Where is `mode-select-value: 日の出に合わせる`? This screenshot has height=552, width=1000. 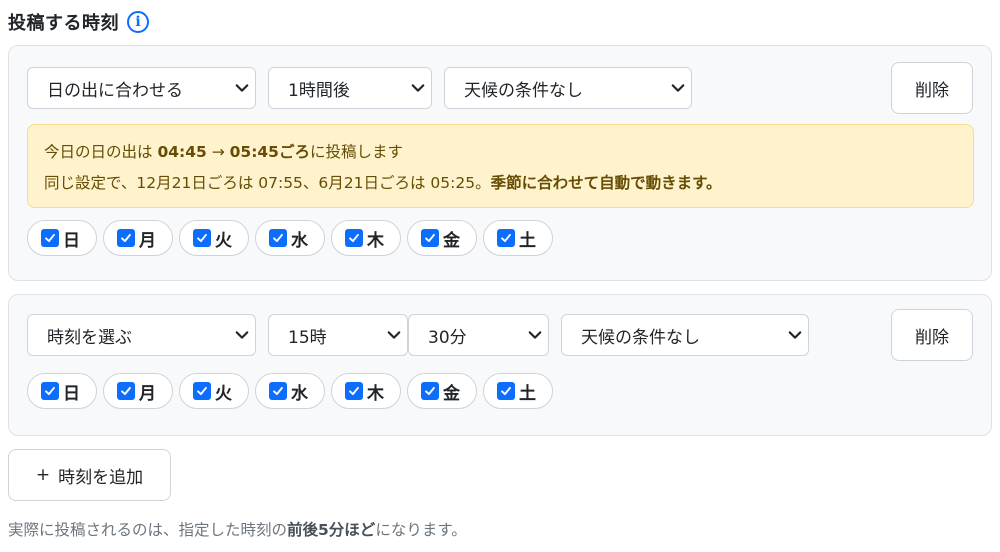 mode-select-value: 日の出に合わせる is located at coordinates (115, 90).